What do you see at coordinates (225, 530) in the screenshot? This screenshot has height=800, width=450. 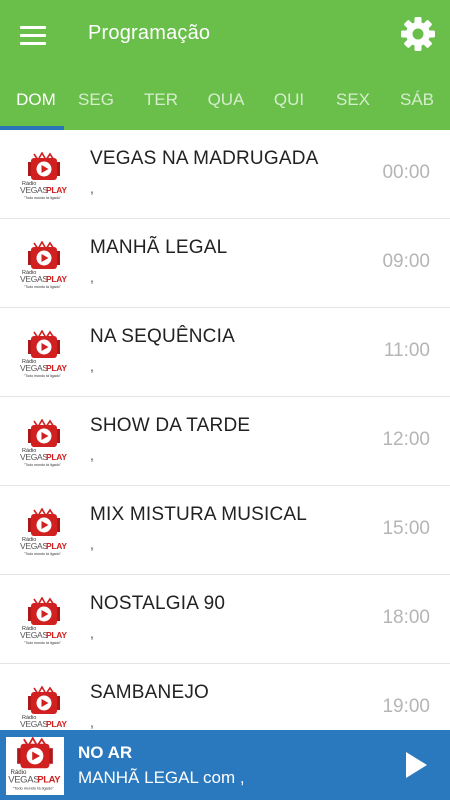 I see `program-row: MIX MISTURA MUSICAL , 15:00` at bounding box center [225, 530].